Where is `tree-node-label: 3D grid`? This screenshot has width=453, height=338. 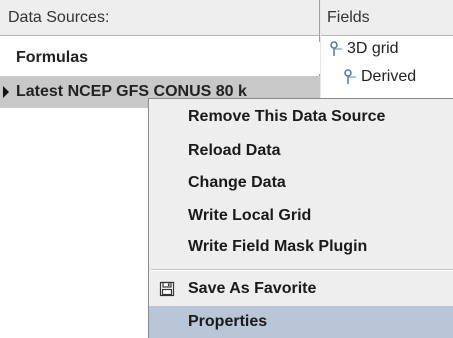
tree-node-label: 3D grid is located at coordinates (373, 48).